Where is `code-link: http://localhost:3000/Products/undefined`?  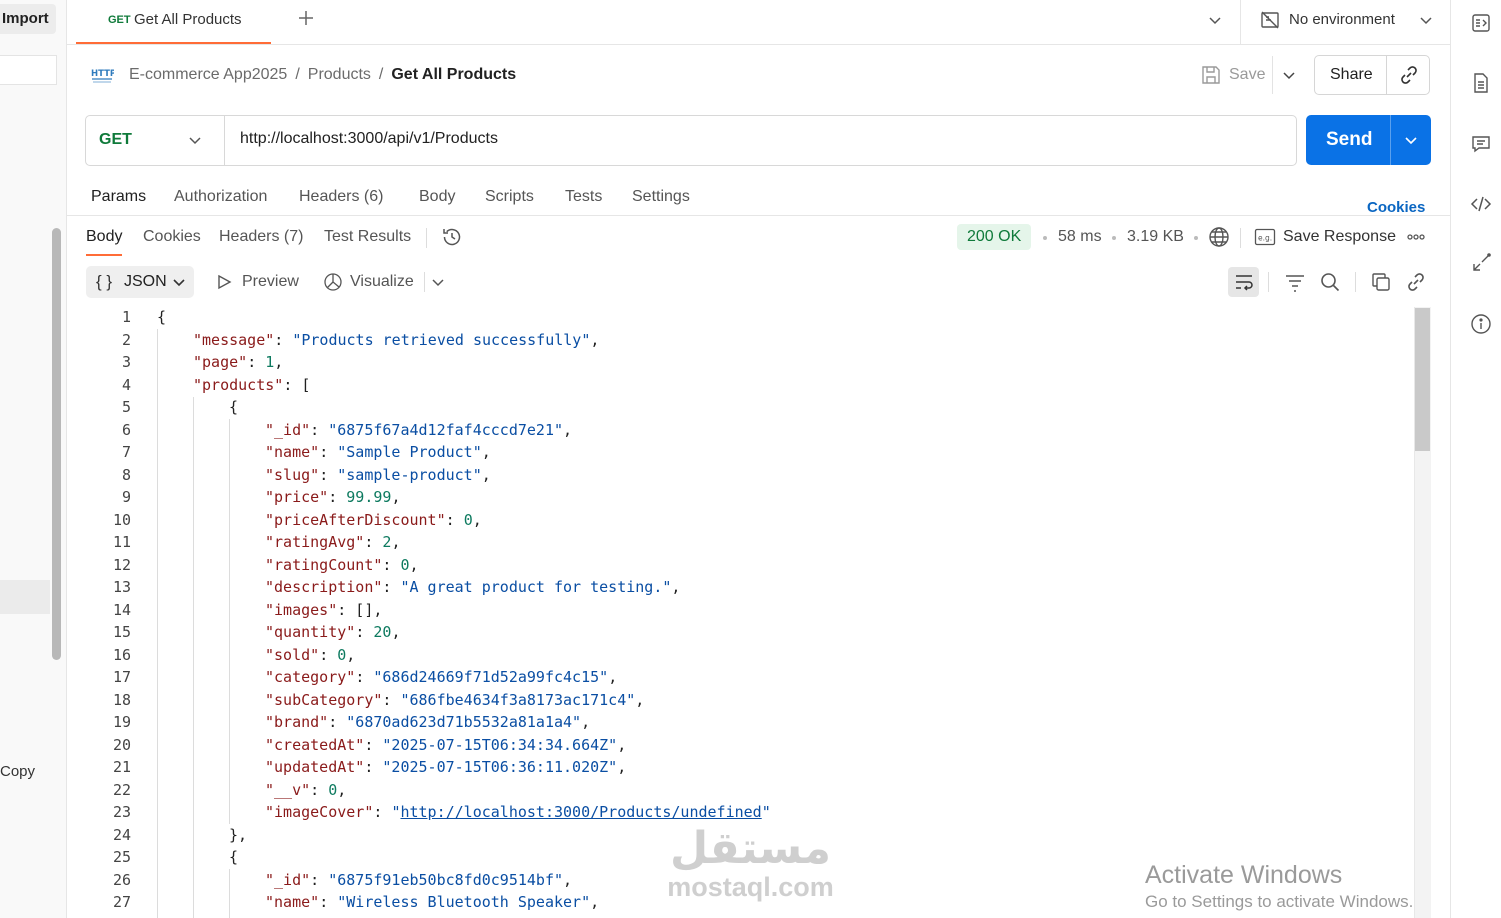 code-link: http://localhost:3000/Products/undefined is located at coordinates (580, 812).